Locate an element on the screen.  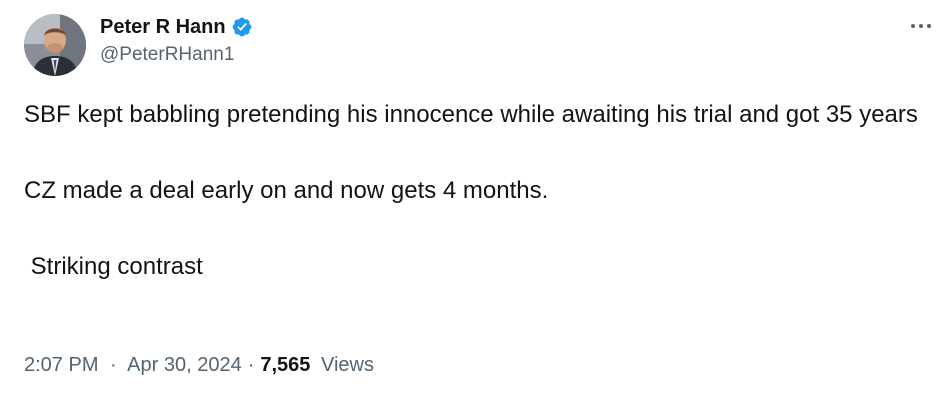
author-info: Peter R Hann @PeterRHann1 is located at coordinates (176, 40).